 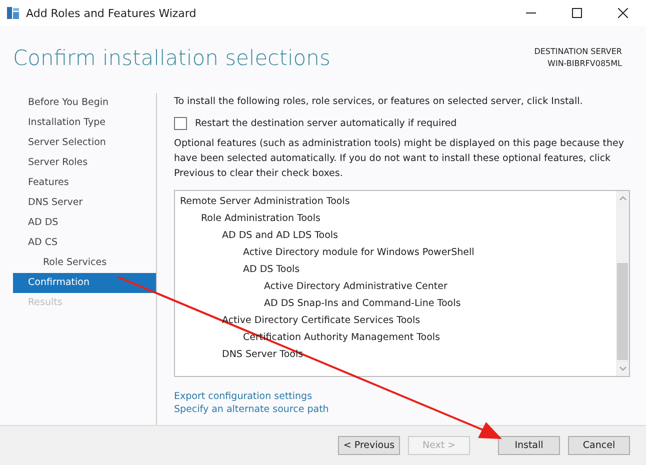 What do you see at coordinates (369, 445) in the screenshot?
I see `wizard-button: < Previous` at bounding box center [369, 445].